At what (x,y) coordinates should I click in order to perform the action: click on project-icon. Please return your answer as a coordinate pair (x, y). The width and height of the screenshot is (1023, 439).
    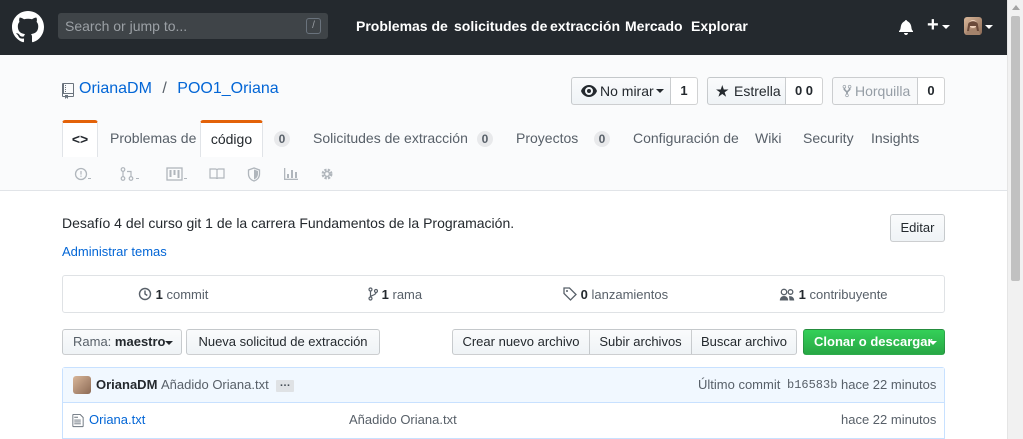
    Looking at the image, I should click on (178, 175).